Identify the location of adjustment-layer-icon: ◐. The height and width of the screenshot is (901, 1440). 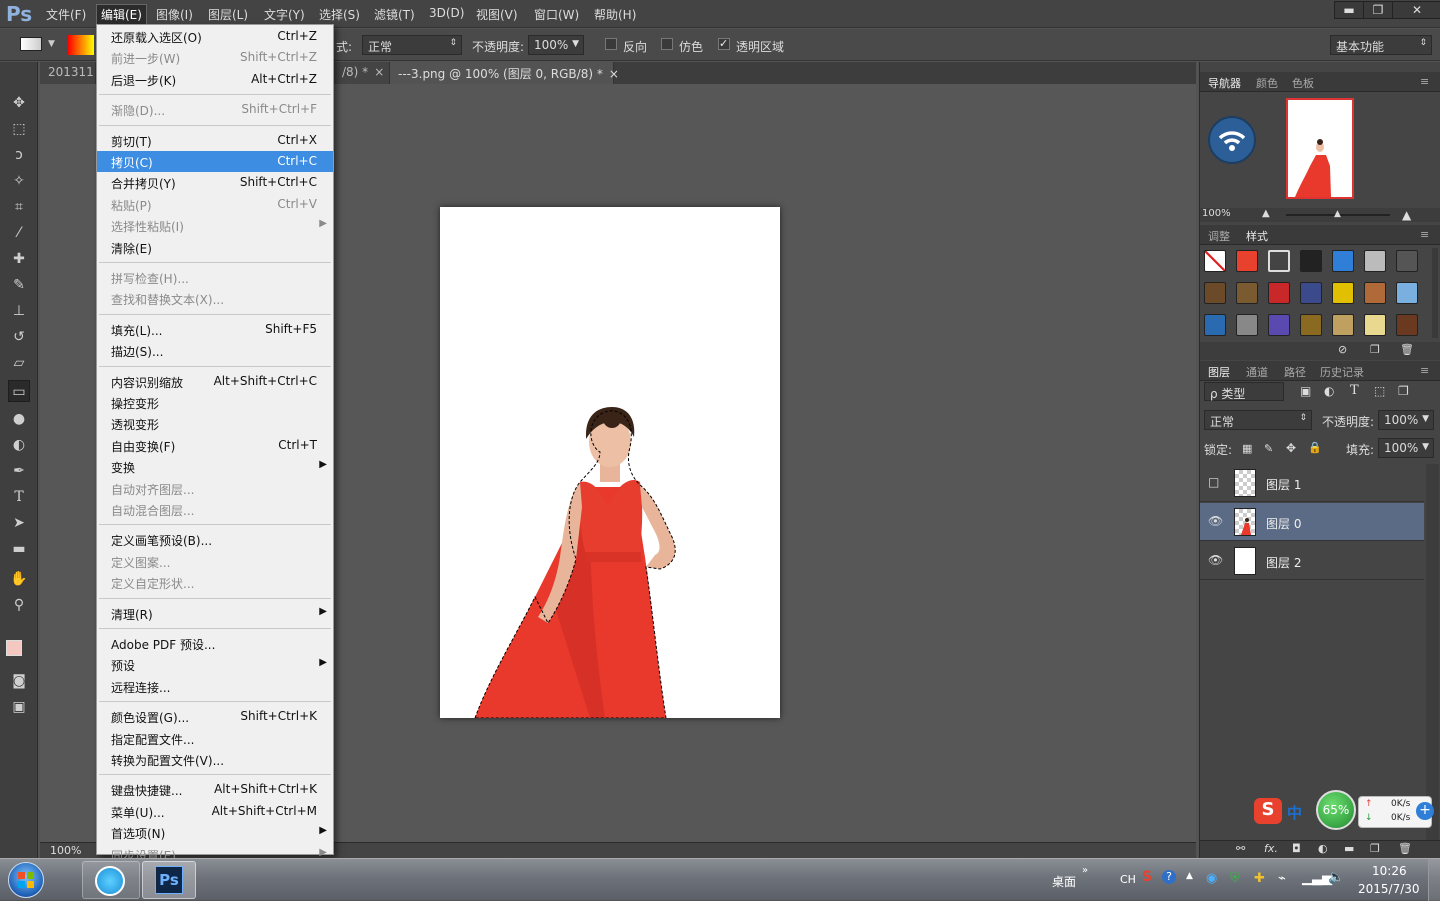
(1323, 848).